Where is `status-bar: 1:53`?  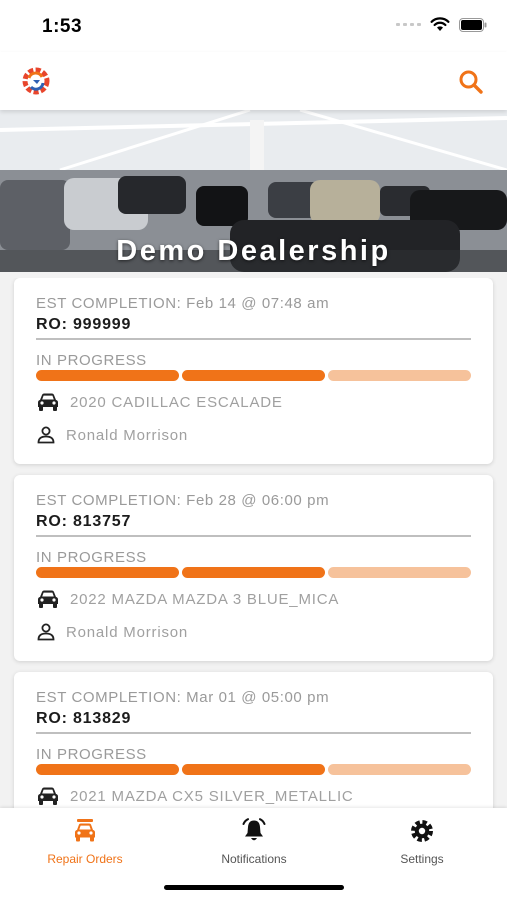
status-bar: 1:53 is located at coordinates (253, 26).